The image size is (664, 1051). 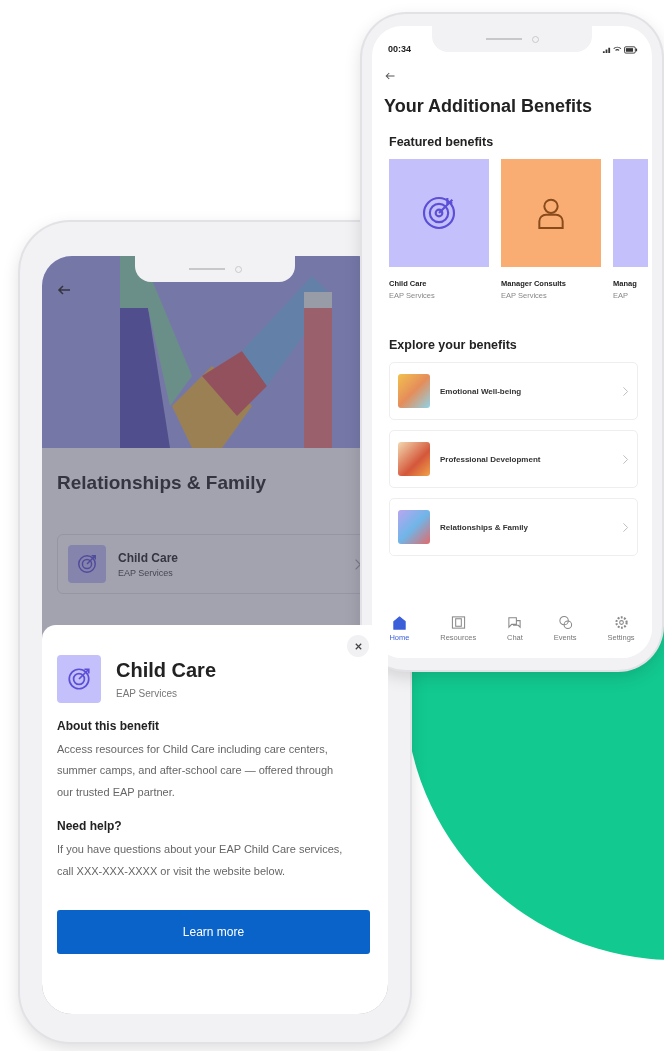 I want to click on book-icon, so click(x=458, y=622).